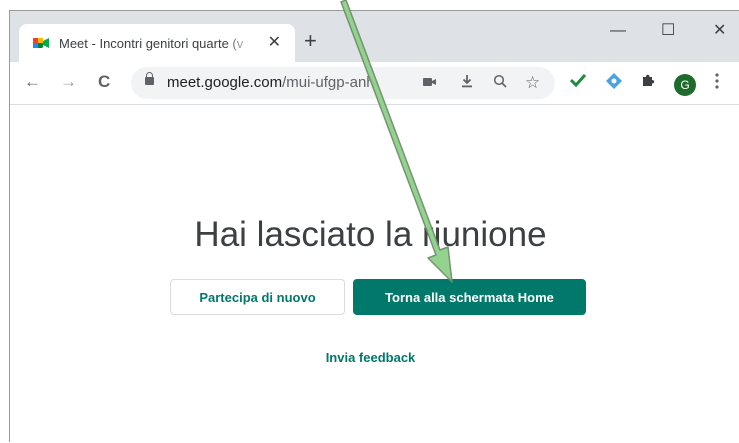  I want to click on minimize-button: —, so click(618, 31).